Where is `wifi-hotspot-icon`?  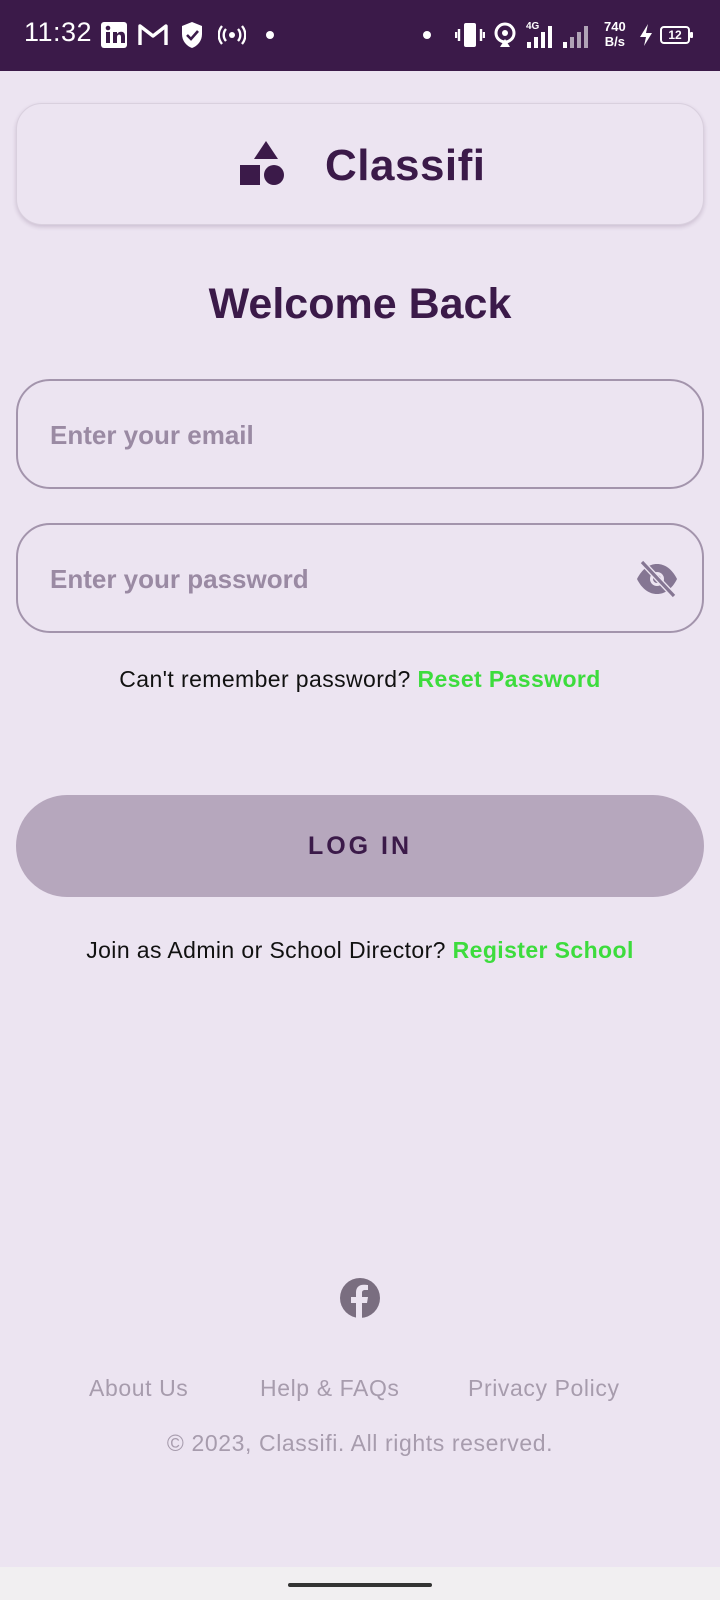 wifi-hotspot-icon is located at coordinates (505, 35).